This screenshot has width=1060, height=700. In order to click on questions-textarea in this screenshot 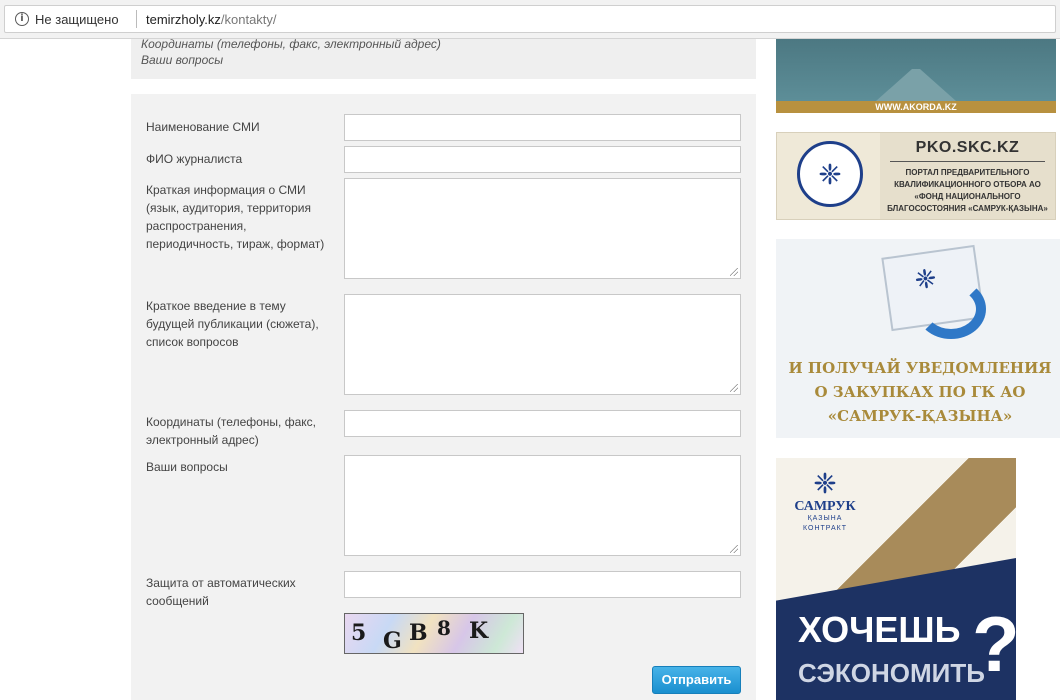, I will do `click(542, 505)`.